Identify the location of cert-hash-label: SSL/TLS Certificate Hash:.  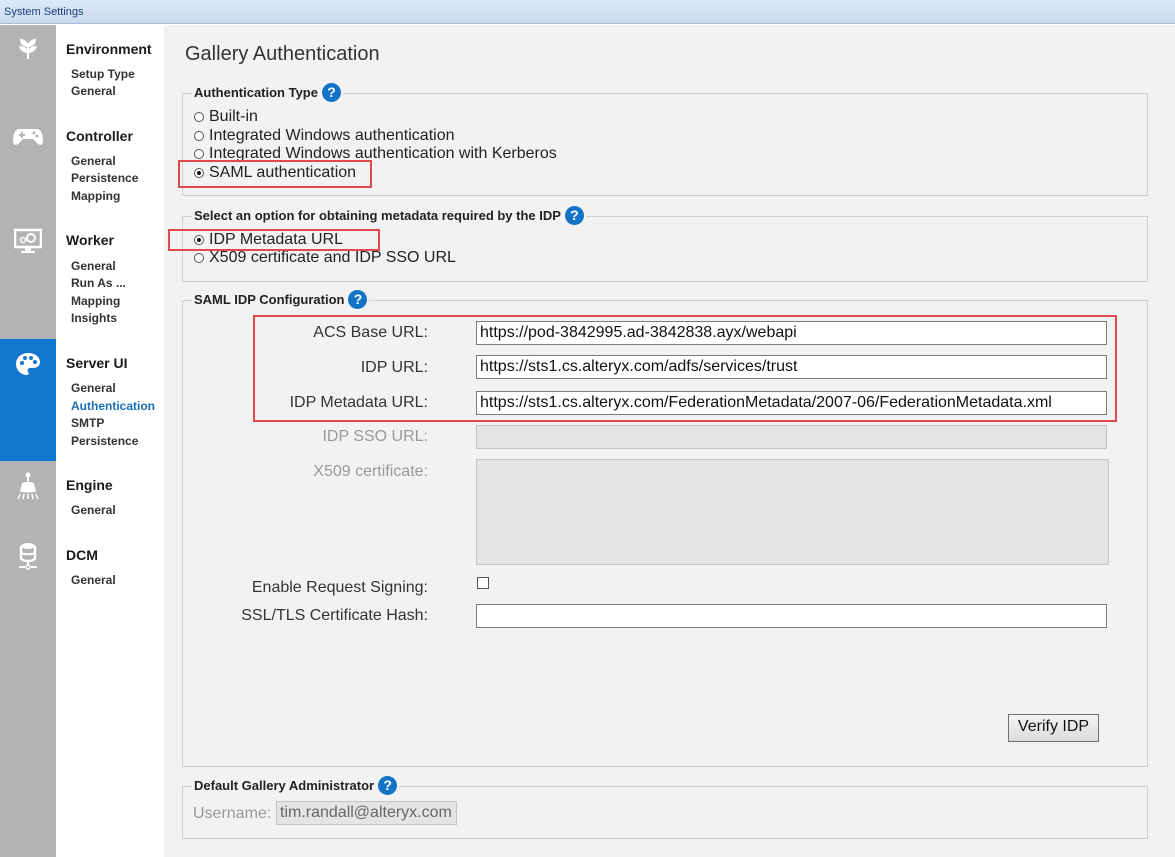
(334, 615).